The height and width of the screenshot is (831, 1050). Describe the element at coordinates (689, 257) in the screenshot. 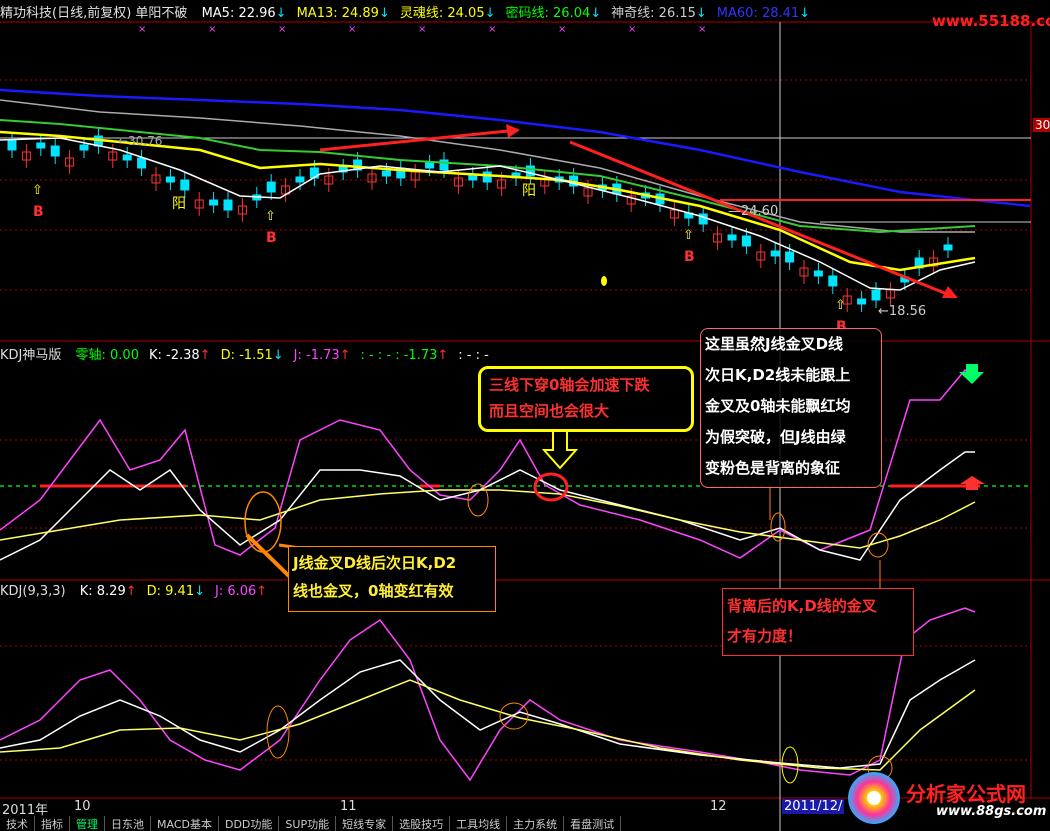

I see `b-marker: B` at that location.